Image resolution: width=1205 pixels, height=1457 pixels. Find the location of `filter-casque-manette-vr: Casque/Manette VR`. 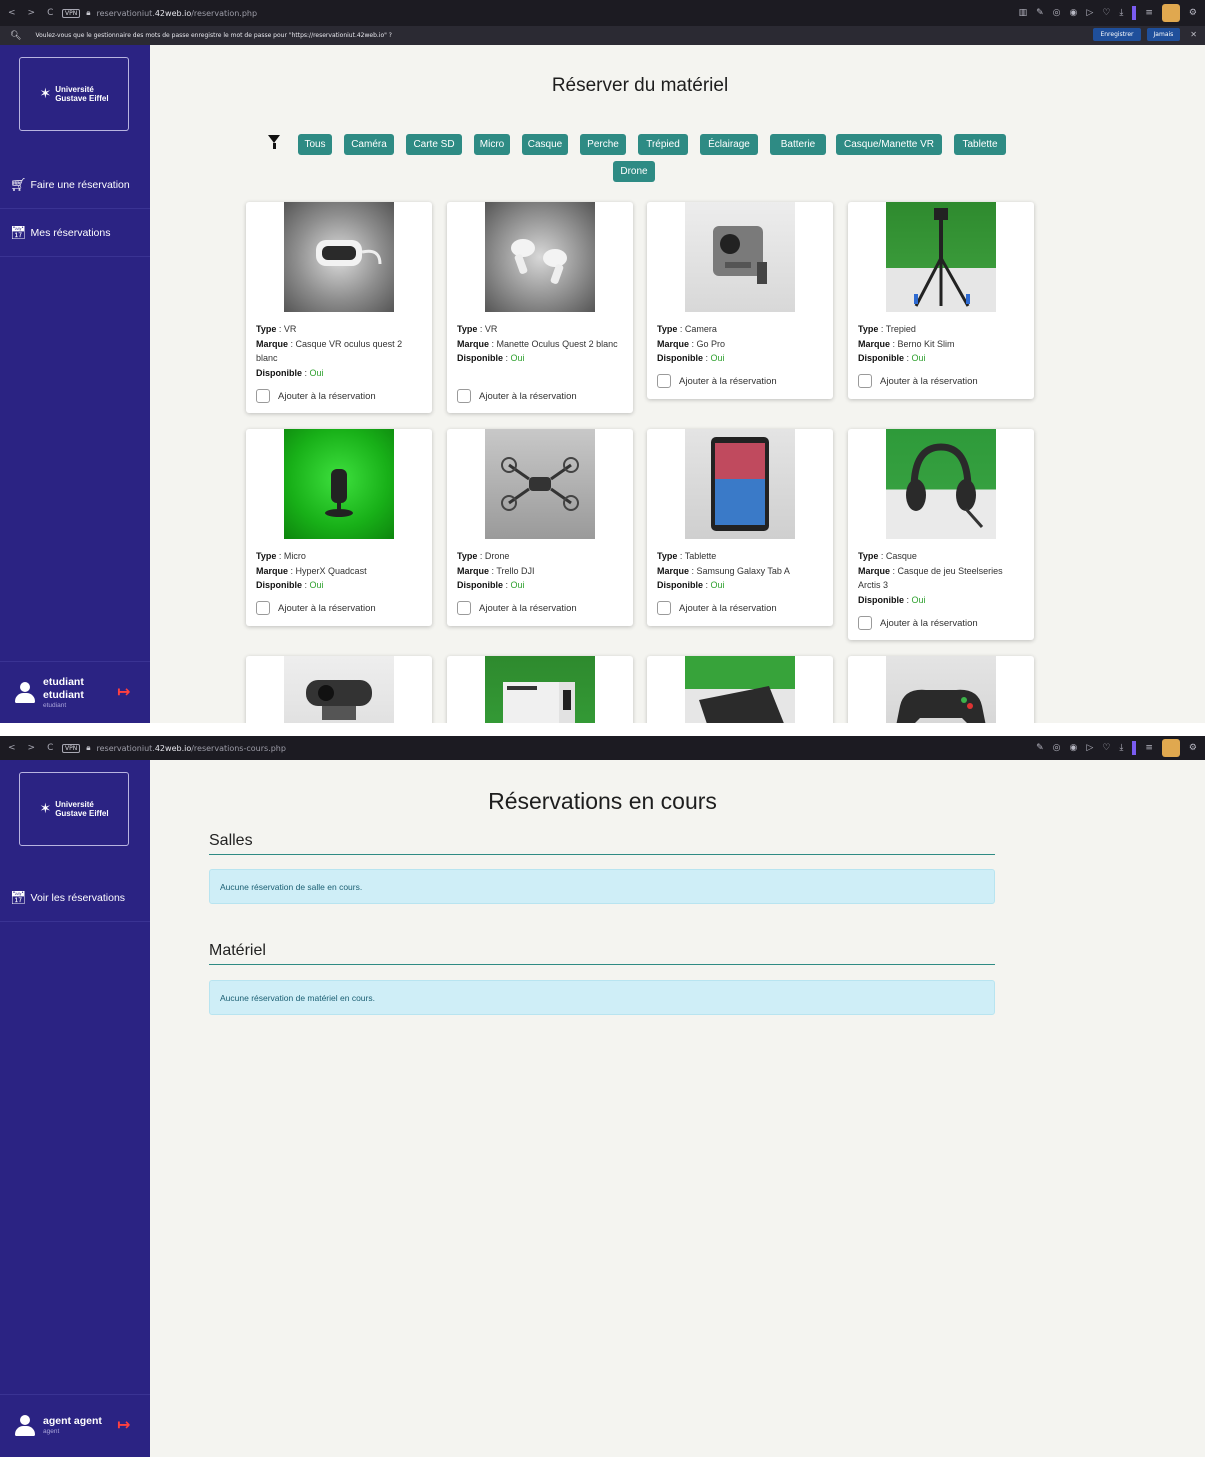

filter-casque-manette-vr: Casque/Manette VR is located at coordinates (889, 144).